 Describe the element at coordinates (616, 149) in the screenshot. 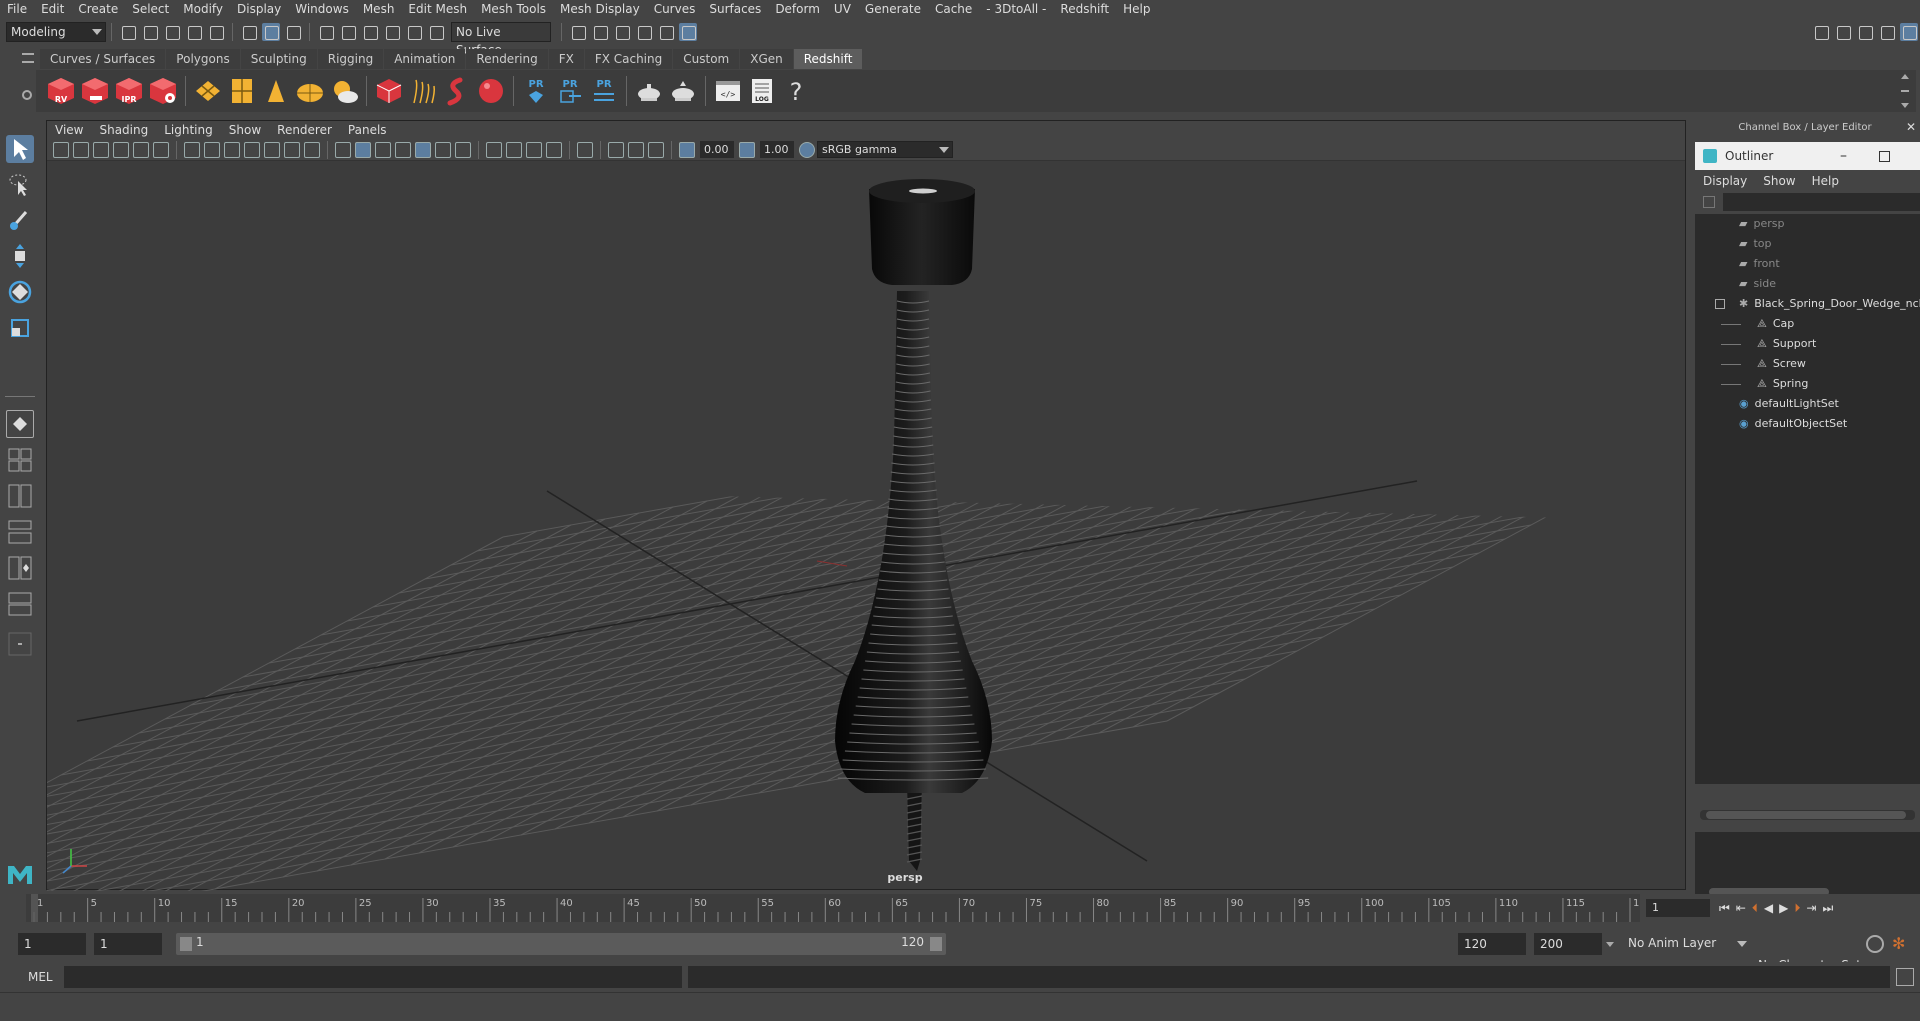

I see `xray-icon` at that location.